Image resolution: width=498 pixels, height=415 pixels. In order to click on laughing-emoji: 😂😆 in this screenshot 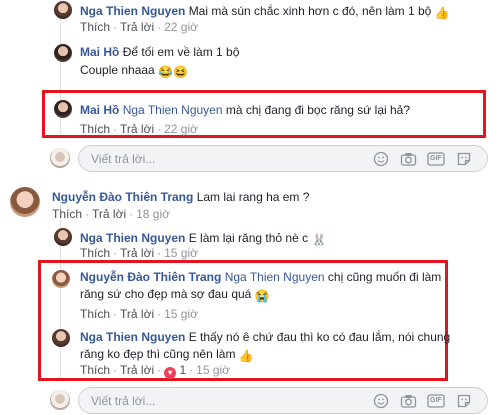, I will do `click(173, 72)`.